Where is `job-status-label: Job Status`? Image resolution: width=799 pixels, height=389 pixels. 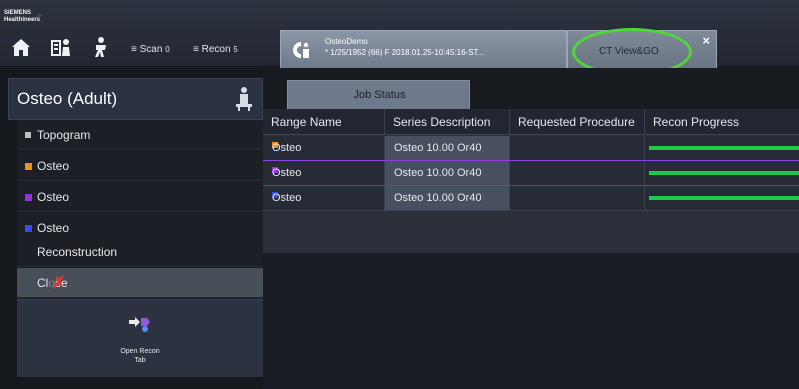
job-status-label: Job Status is located at coordinates (379, 95).